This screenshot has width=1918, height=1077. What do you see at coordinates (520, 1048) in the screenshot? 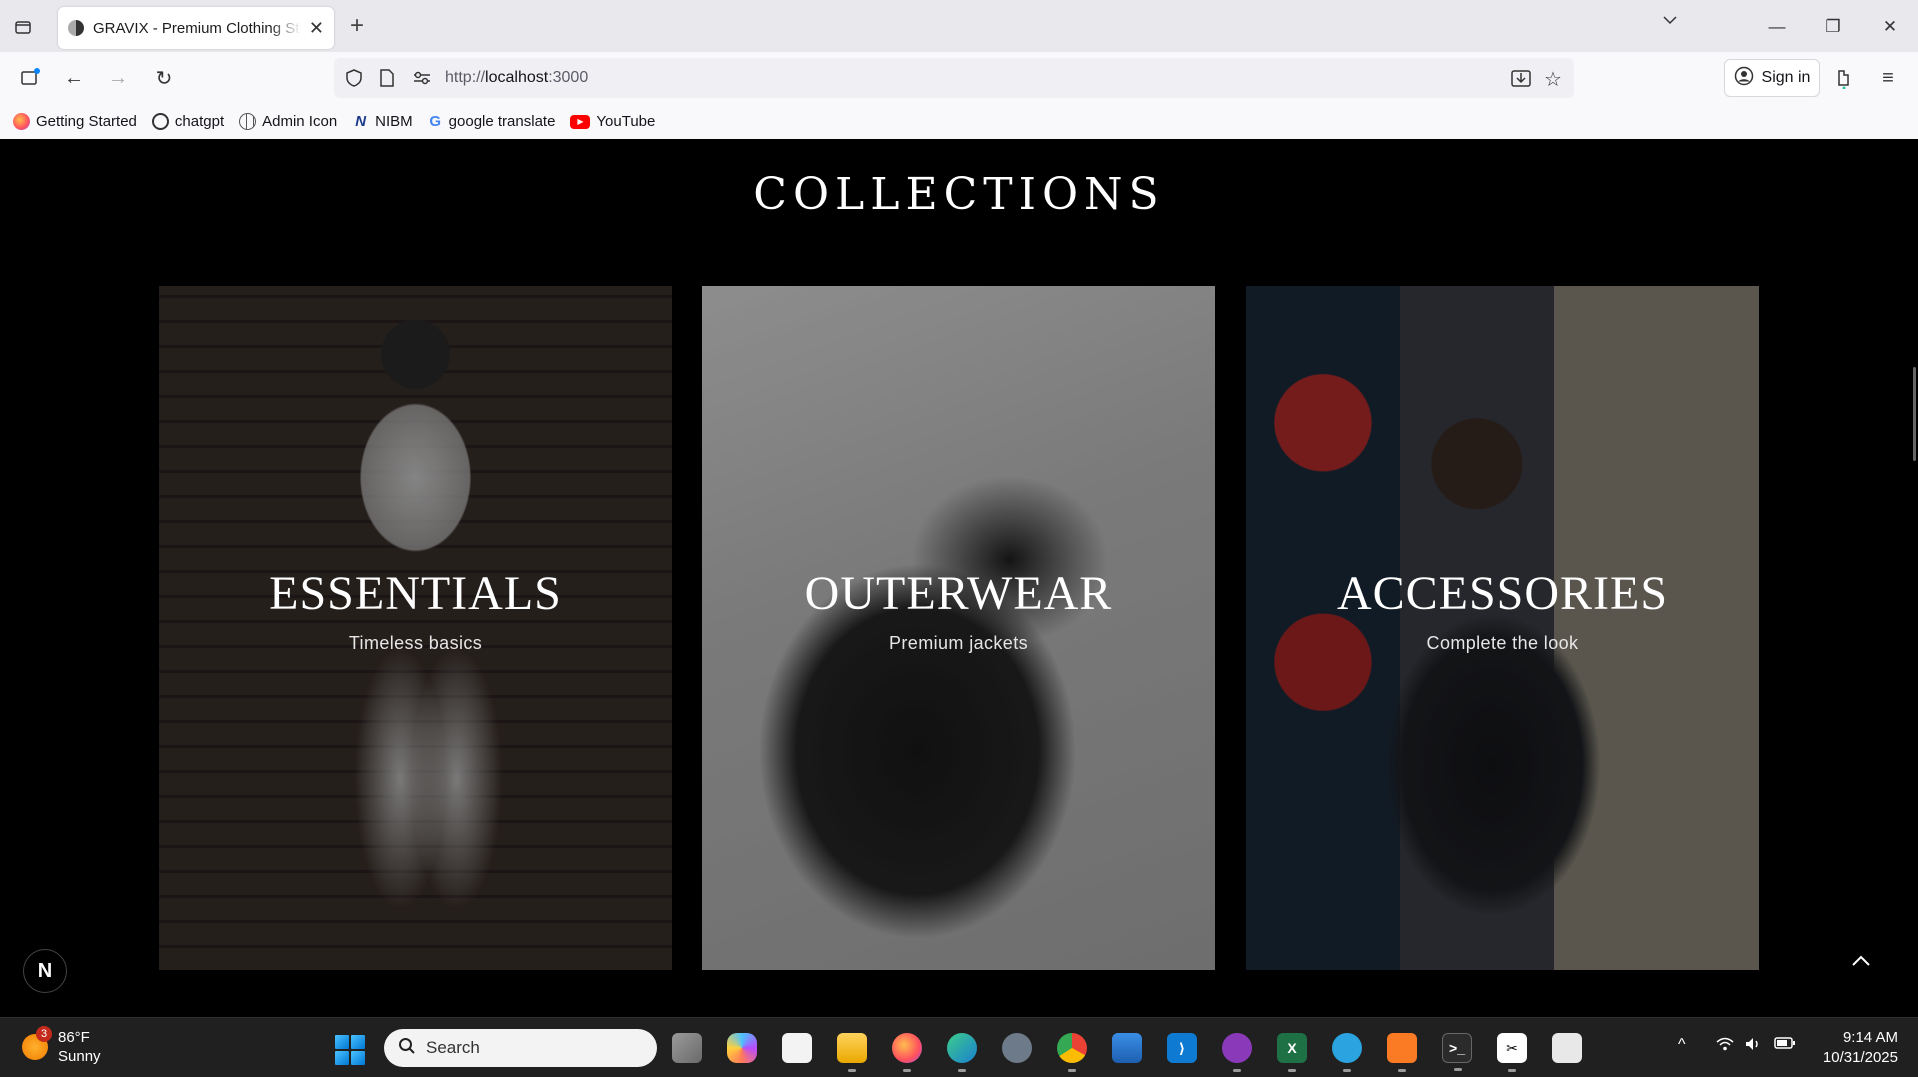
I see `taskbar-search: Search` at bounding box center [520, 1048].